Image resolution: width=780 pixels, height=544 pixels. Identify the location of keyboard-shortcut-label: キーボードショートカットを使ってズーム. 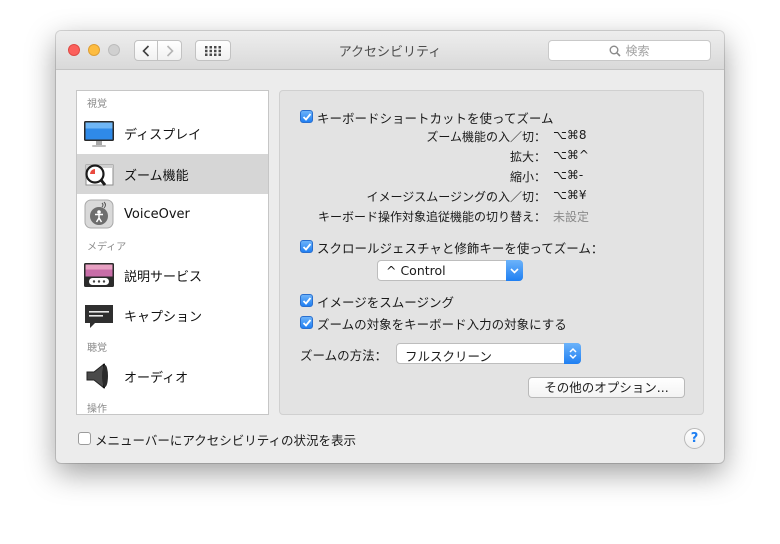
(435, 118).